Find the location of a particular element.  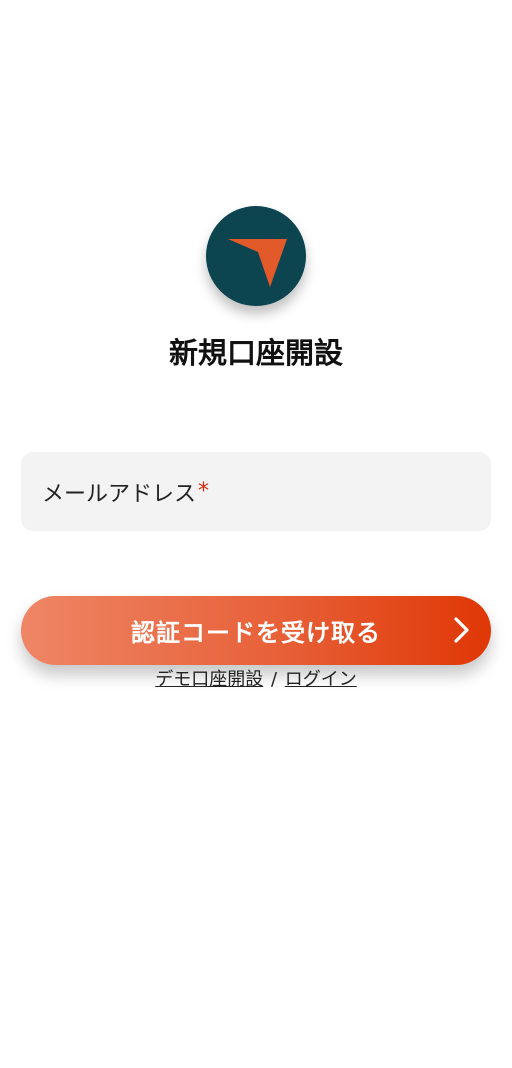

demo-account-link: デモ口座開設 is located at coordinates (209, 679).